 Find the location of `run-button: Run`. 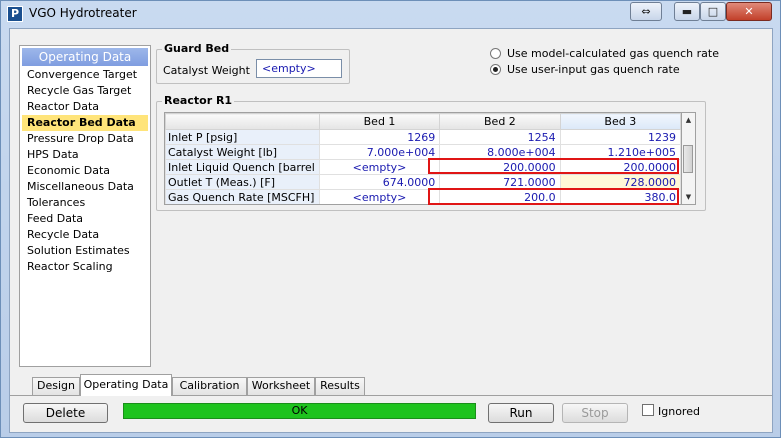

run-button: Run is located at coordinates (521, 413).